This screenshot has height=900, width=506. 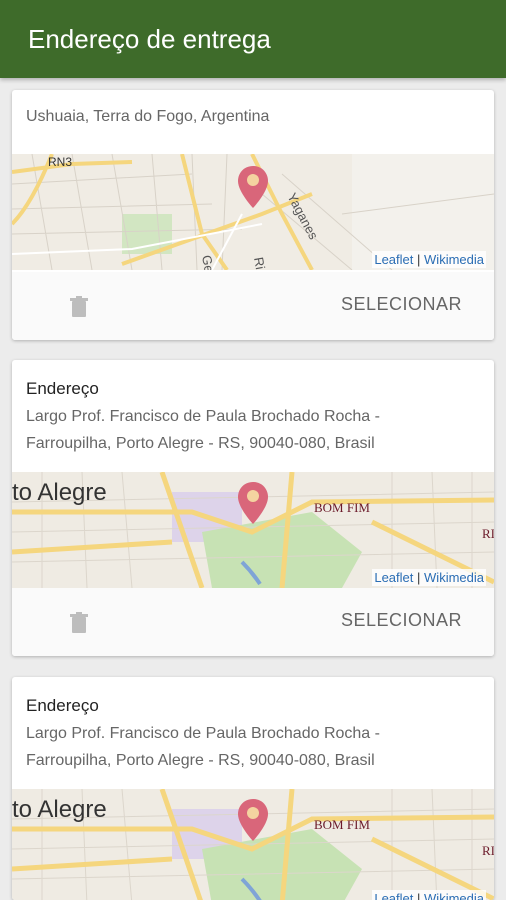 What do you see at coordinates (253, 212) in the screenshot?
I see `map-view: RN3 Yaganes Ge Ri Leaflet | Wikimedia` at bounding box center [253, 212].